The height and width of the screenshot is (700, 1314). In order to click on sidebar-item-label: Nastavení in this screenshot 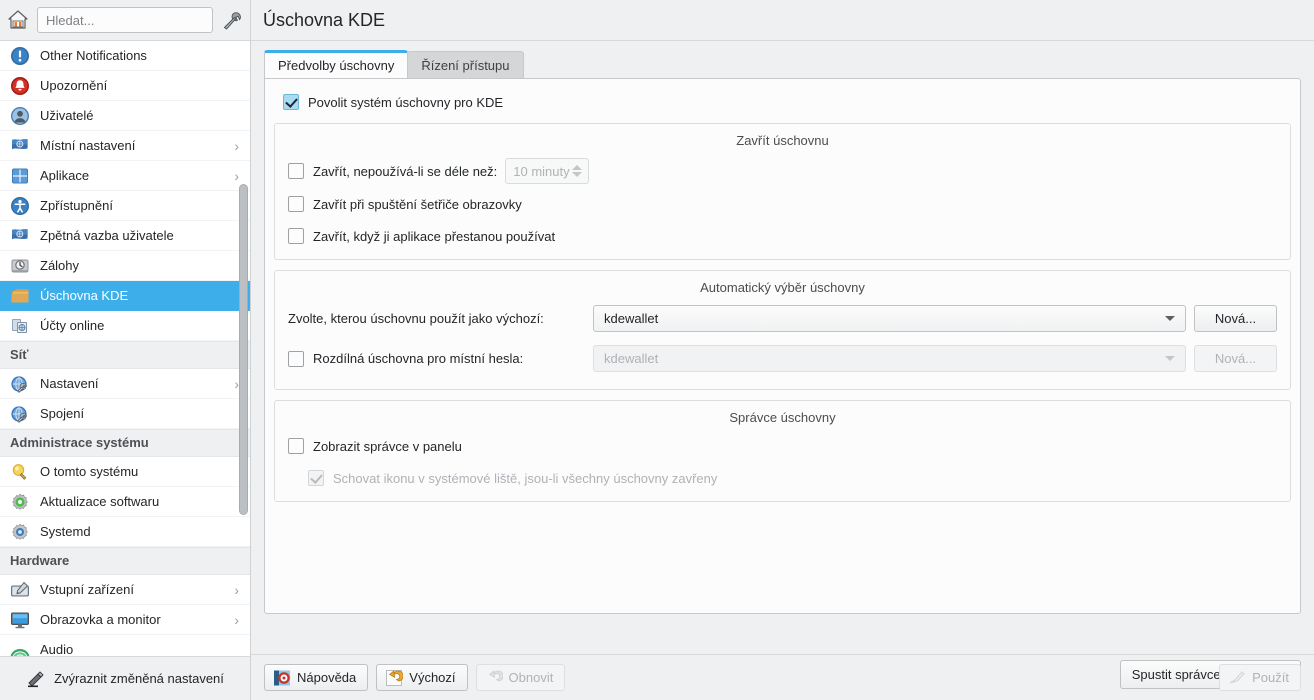, I will do `click(69, 383)`.